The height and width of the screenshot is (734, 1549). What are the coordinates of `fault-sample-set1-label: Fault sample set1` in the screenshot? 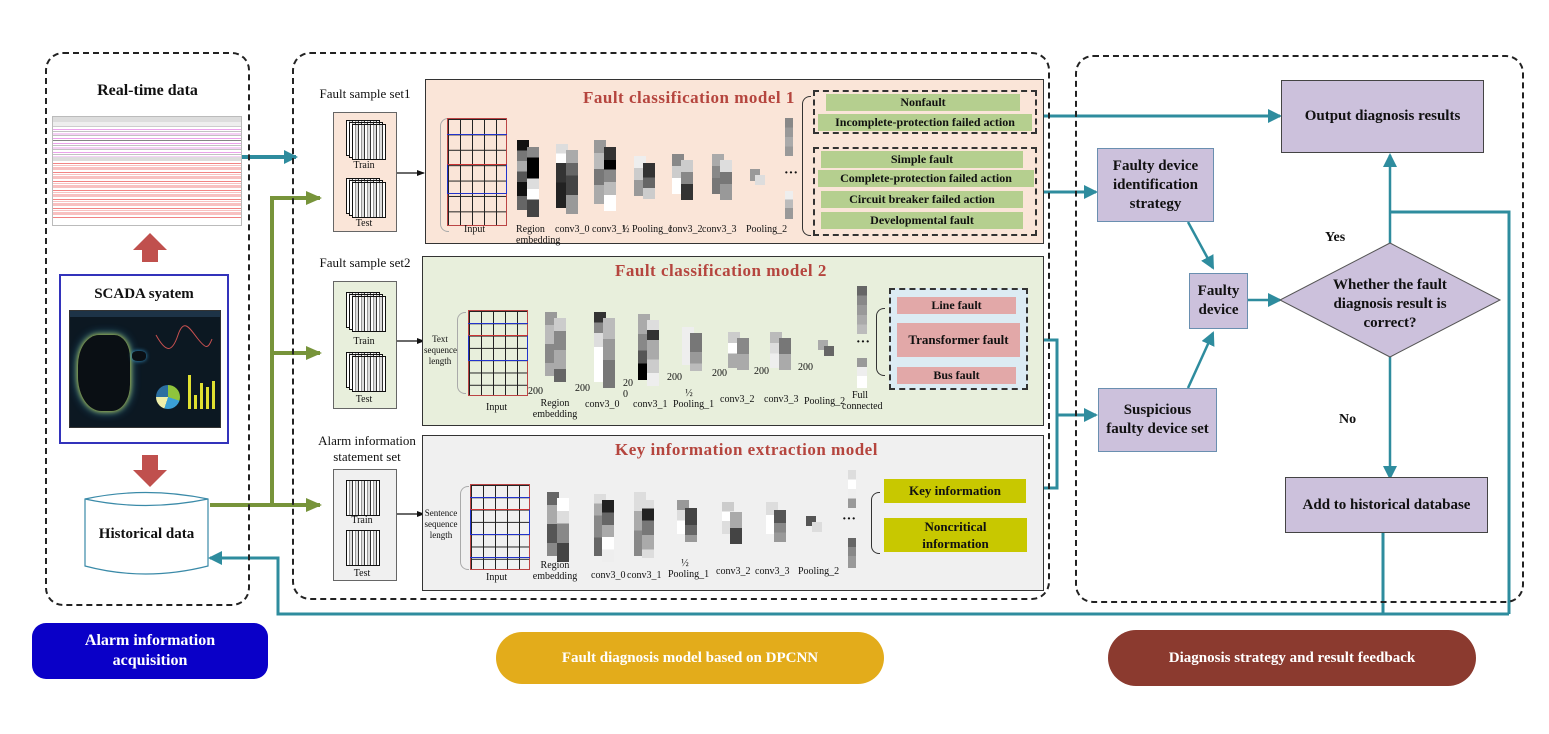 It's located at (365, 93).